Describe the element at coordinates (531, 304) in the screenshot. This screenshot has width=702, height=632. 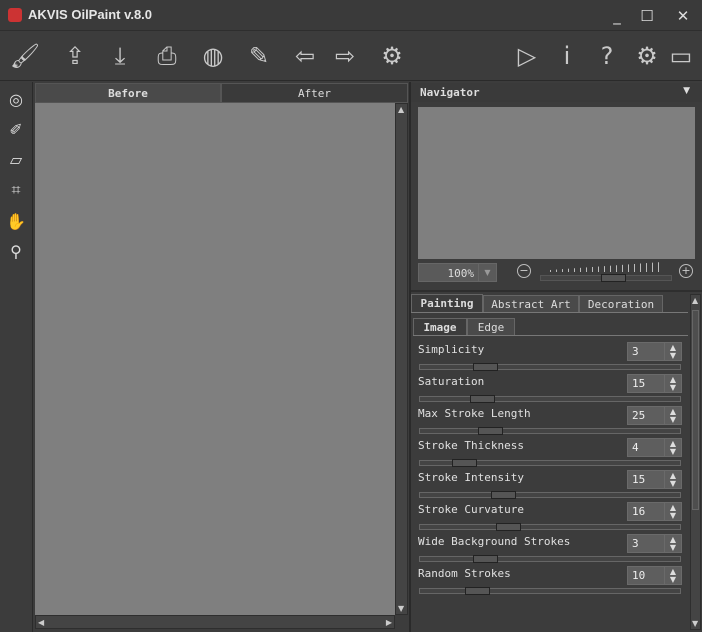
I see `tab-abstract-art: Abstract Art` at that location.